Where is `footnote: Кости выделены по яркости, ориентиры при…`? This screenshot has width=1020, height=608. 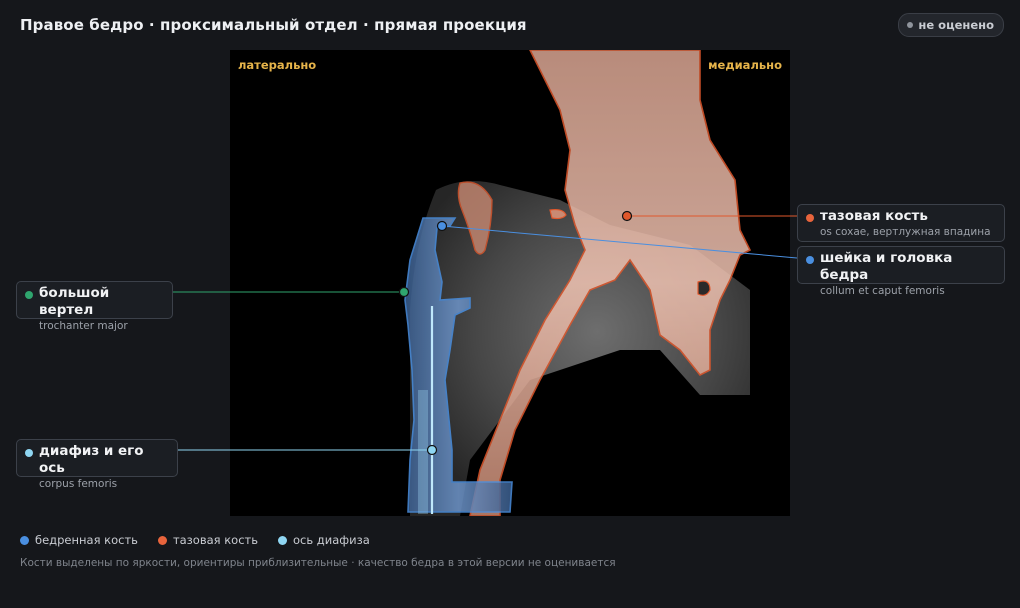
footnote: Кости выделены по яркости, ориентиры при… is located at coordinates (318, 563).